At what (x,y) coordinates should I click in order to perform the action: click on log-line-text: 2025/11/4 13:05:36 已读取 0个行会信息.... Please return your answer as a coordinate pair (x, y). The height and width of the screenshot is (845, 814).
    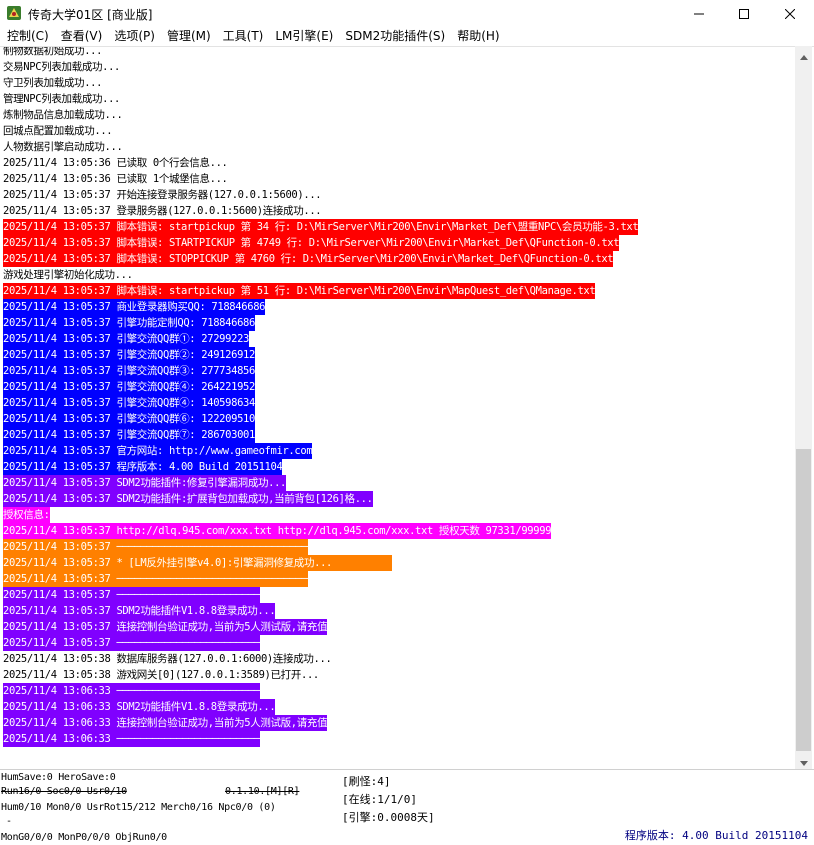
    Looking at the image, I should click on (115, 163).